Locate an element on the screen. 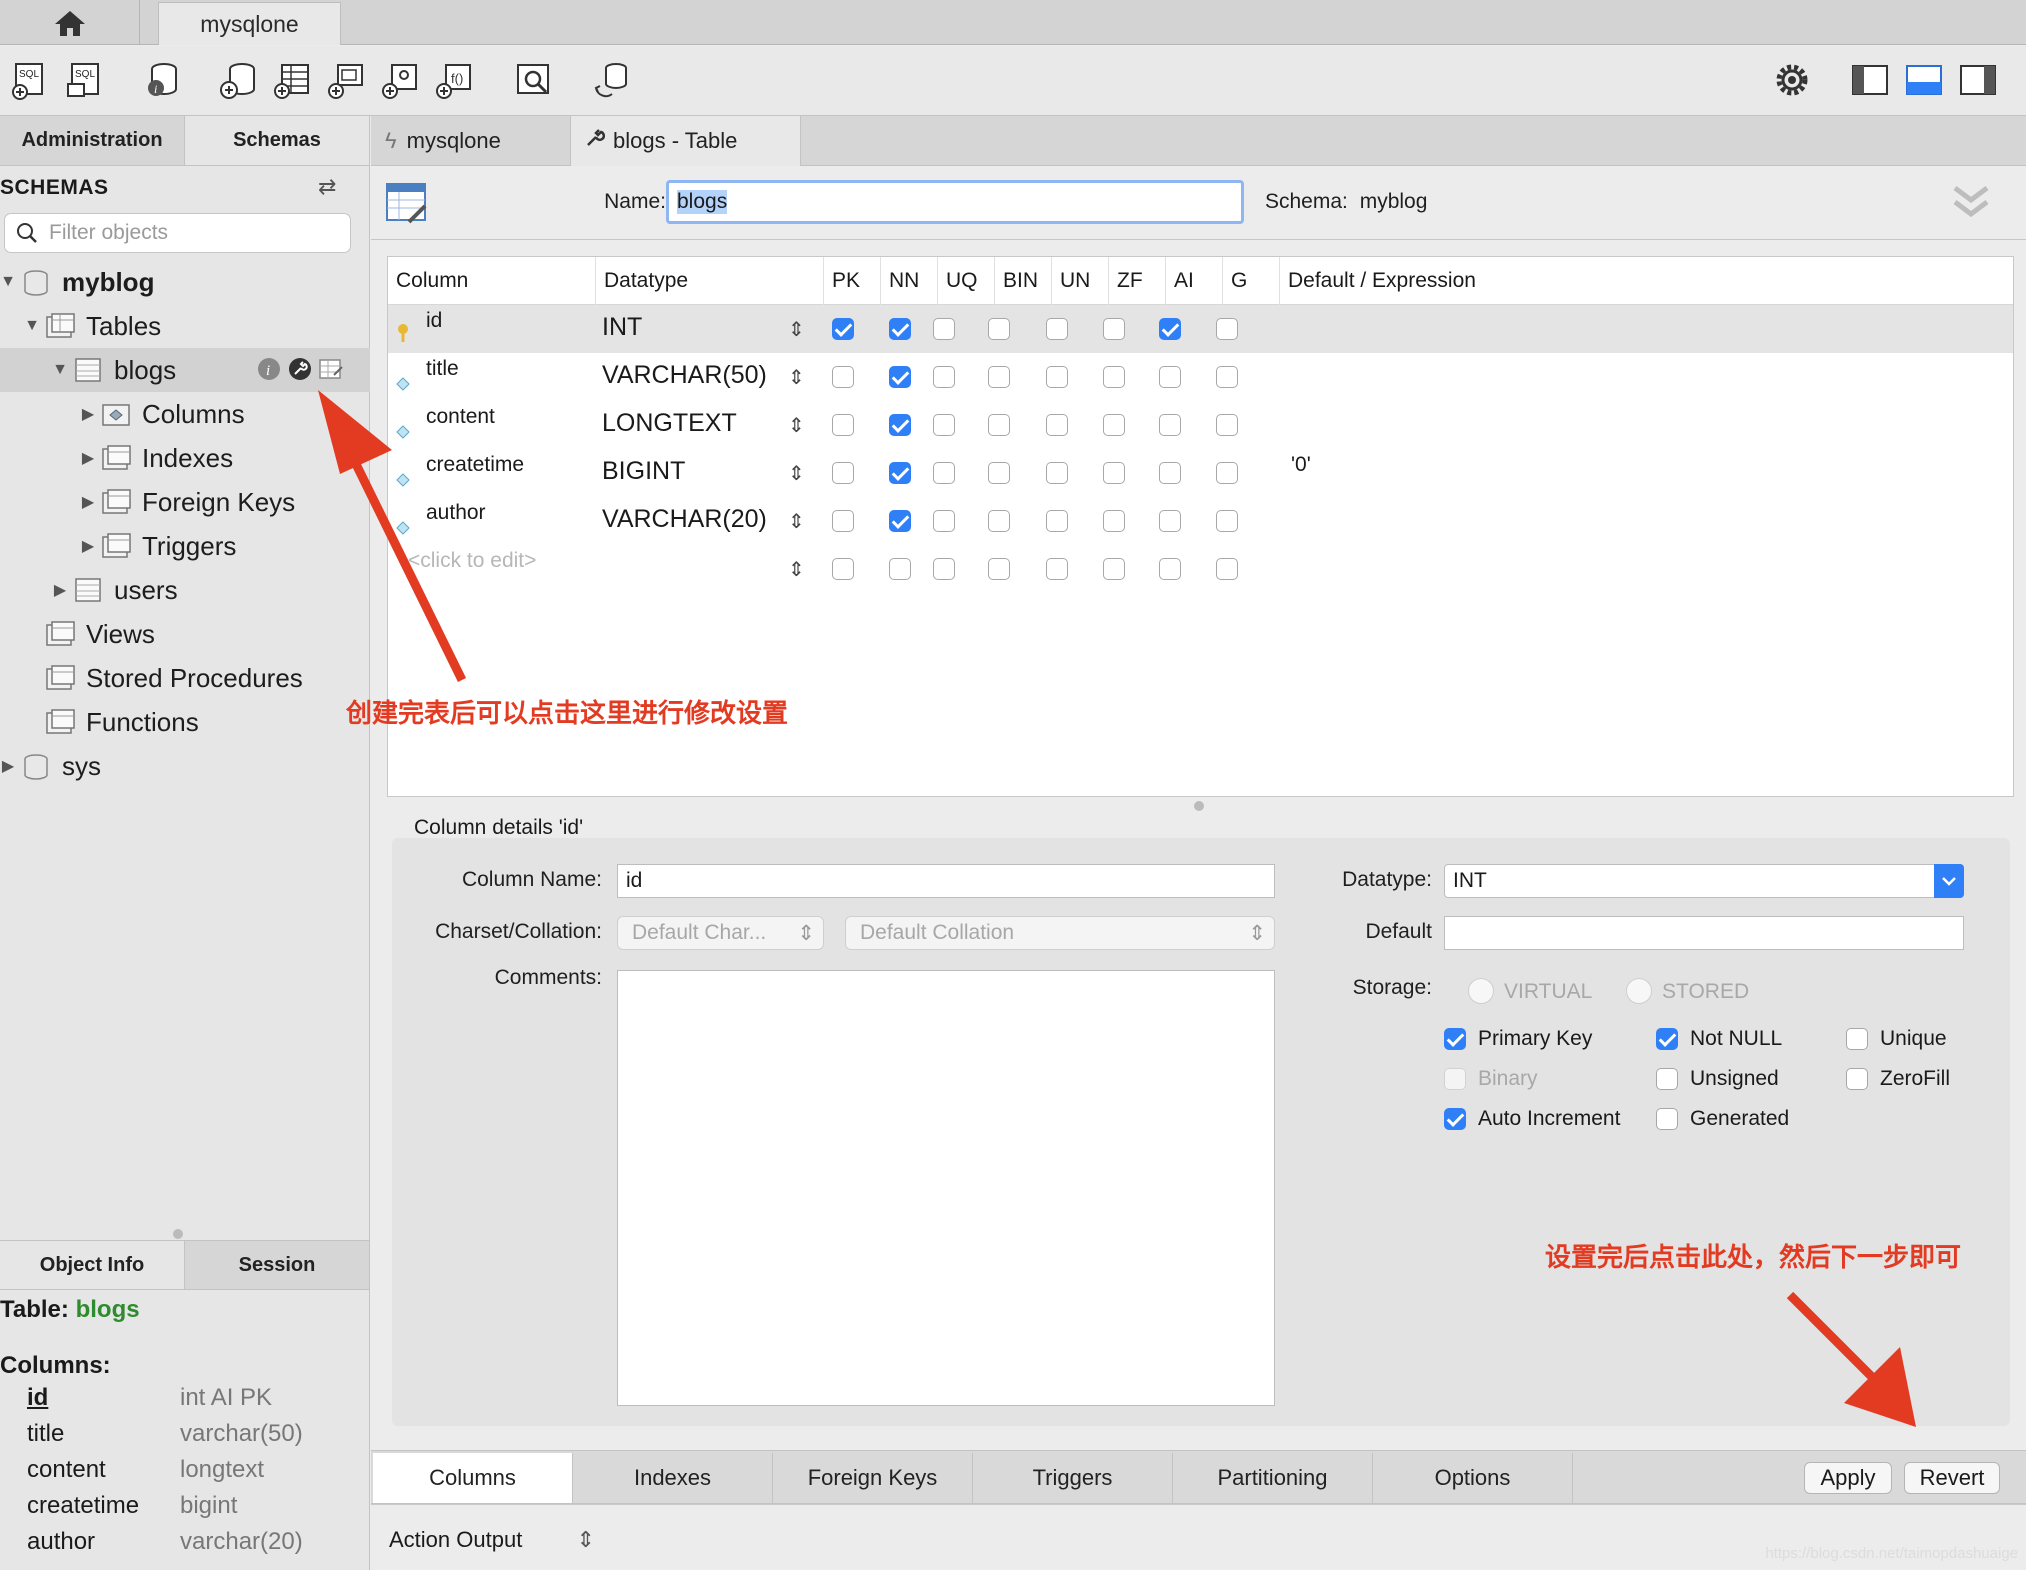 This screenshot has width=2026, height=1570. auto-increment-checkbox is located at coordinates (1455, 1119).